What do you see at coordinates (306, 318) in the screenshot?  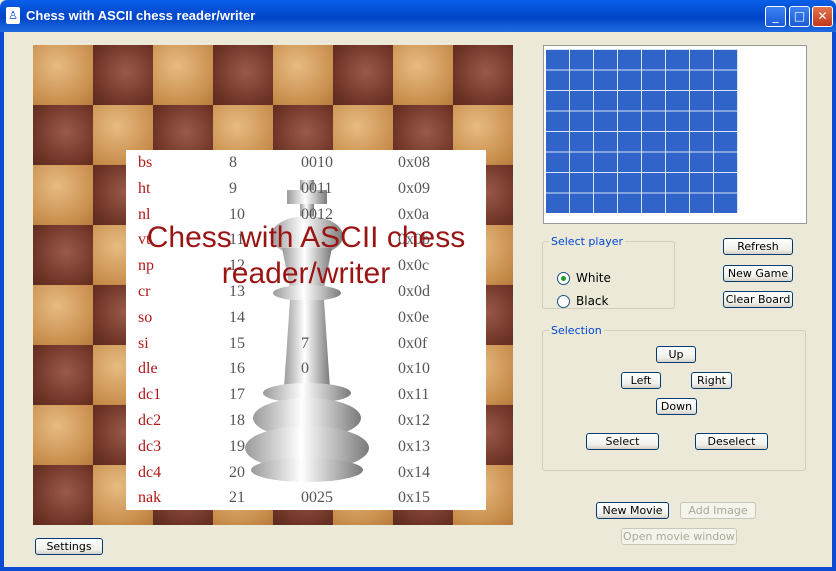 I see `ascii-row: so 14 0x0e` at bounding box center [306, 318].